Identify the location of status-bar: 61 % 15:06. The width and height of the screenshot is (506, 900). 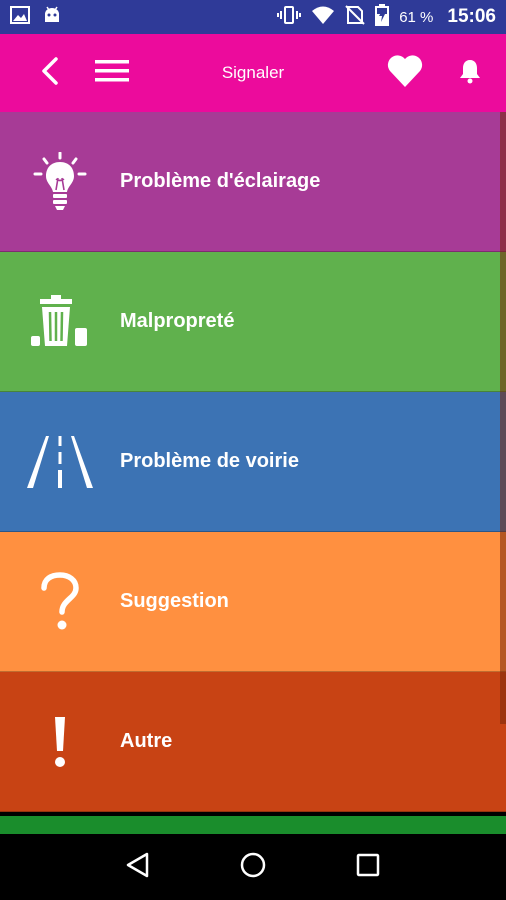
(253, 17).